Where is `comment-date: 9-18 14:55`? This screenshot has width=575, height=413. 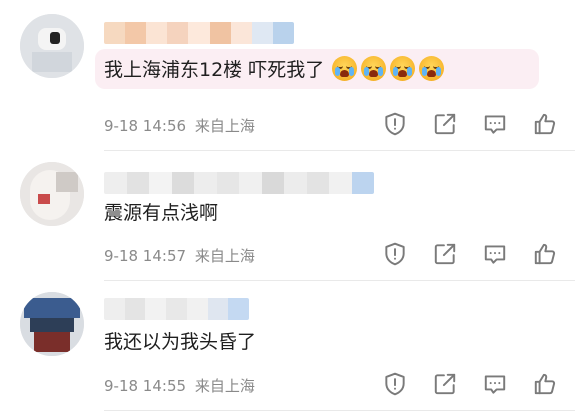
comment-date: 9-18 14:55 is located at coordinates (145, 386).